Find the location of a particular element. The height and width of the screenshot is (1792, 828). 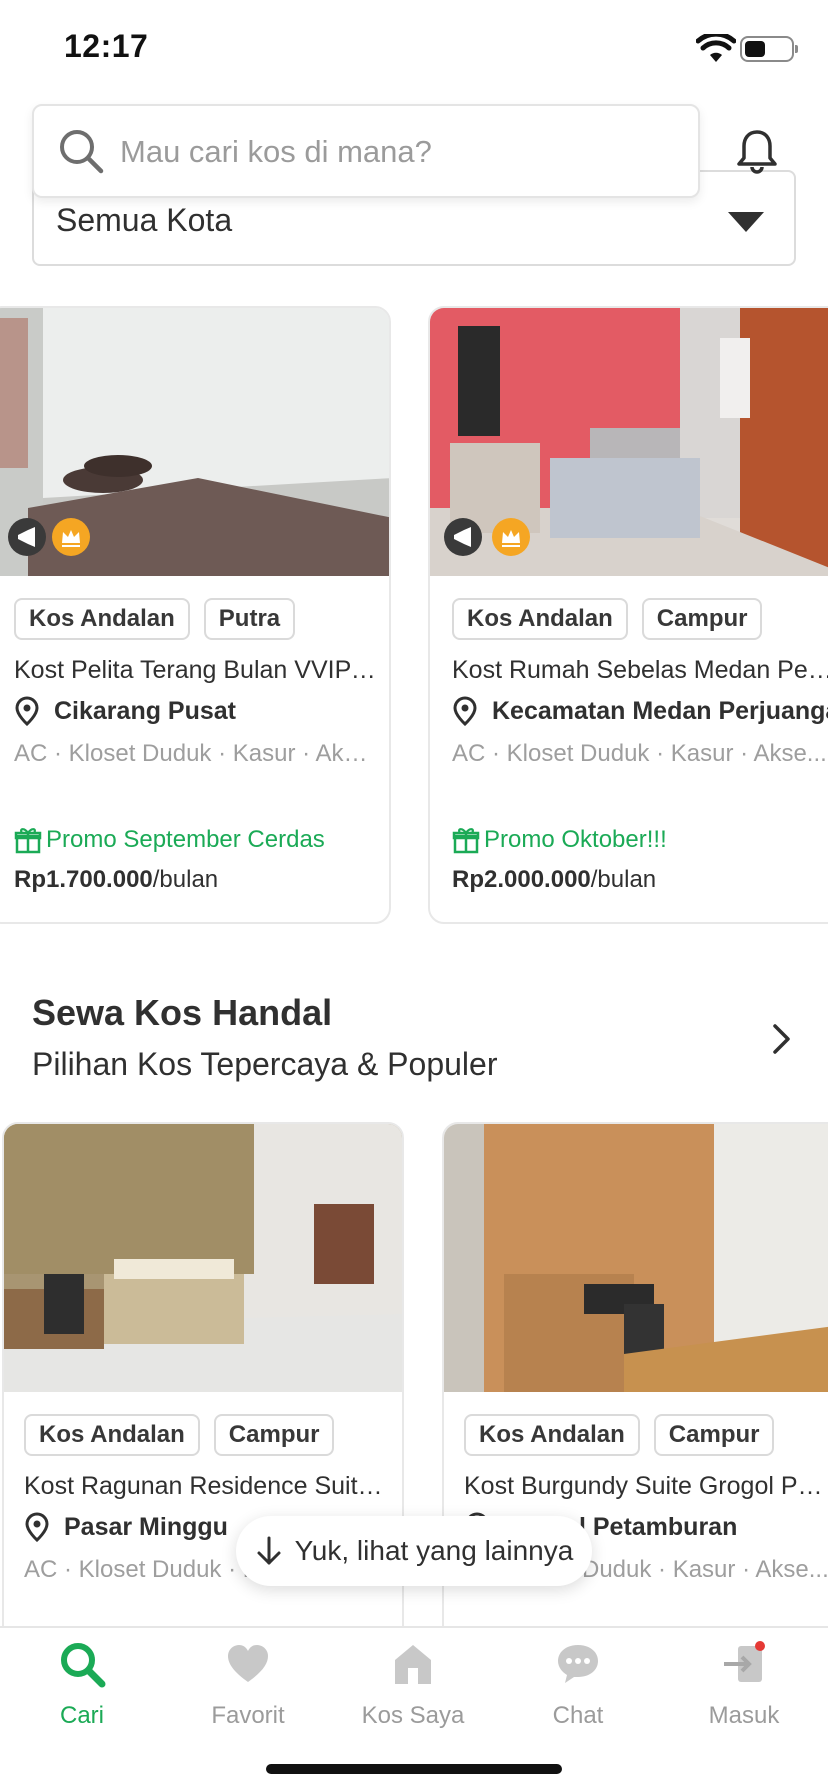

nav-item-chat: Chat is located at coordinates (578, 1690).